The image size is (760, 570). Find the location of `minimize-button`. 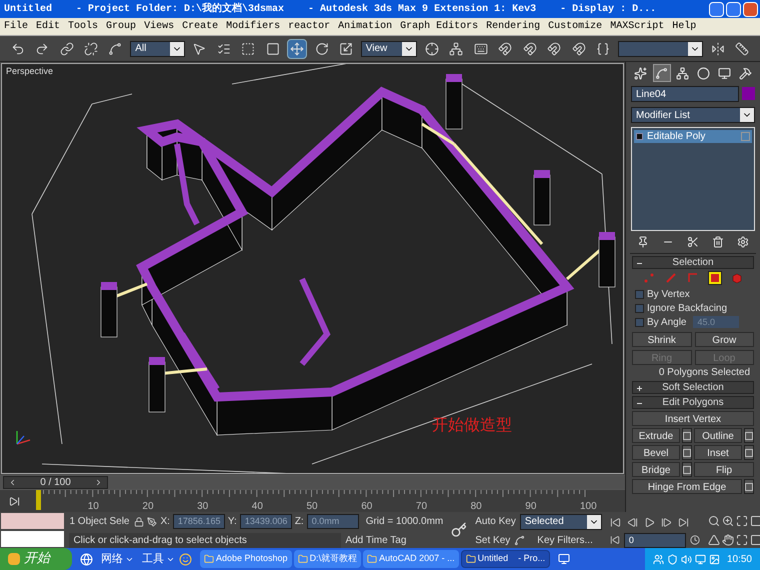

minimize-button is located at coordinates (716, 9).